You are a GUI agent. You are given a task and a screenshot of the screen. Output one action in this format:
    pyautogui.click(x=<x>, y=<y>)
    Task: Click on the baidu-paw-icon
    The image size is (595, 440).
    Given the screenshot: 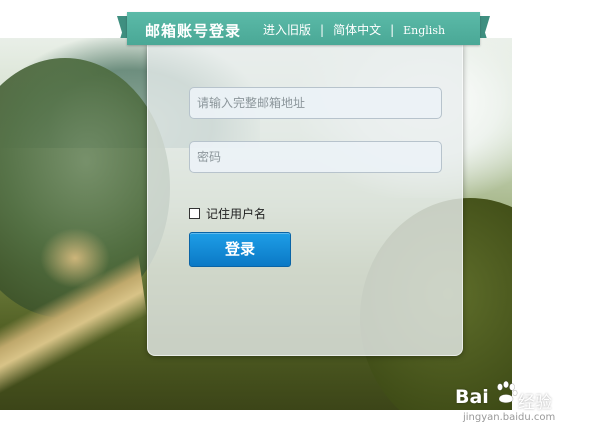 What is the action you would take?
    pyautogui.click(x=507, y=392)
    